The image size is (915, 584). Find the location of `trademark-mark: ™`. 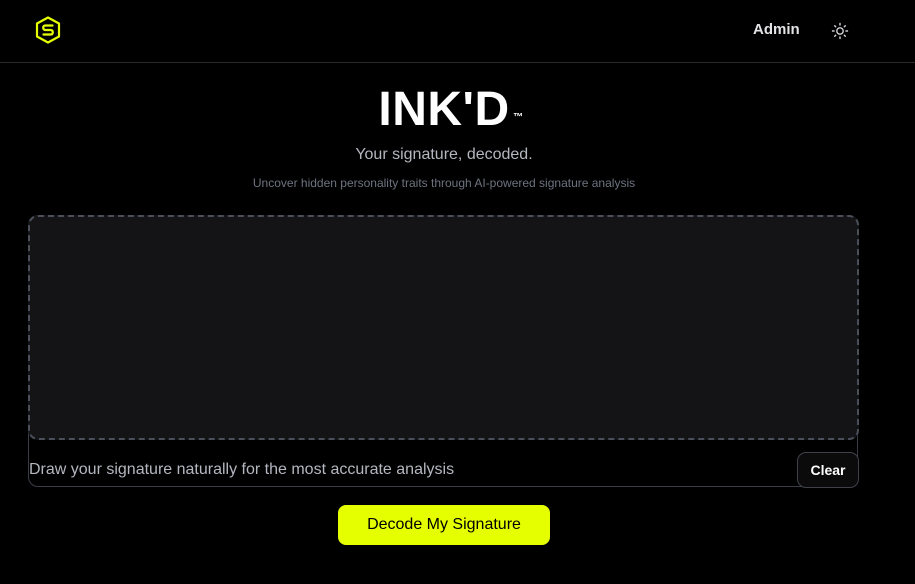

trademark-mark: ™ is located at coordinates (518, 117).